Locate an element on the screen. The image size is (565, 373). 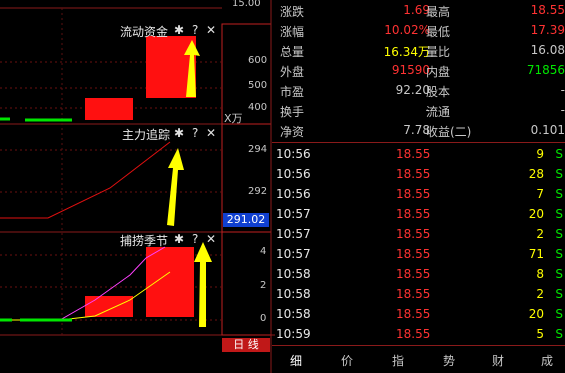
tick-row: 10:59 18.55 5 S is located at coordinates (420, 334).